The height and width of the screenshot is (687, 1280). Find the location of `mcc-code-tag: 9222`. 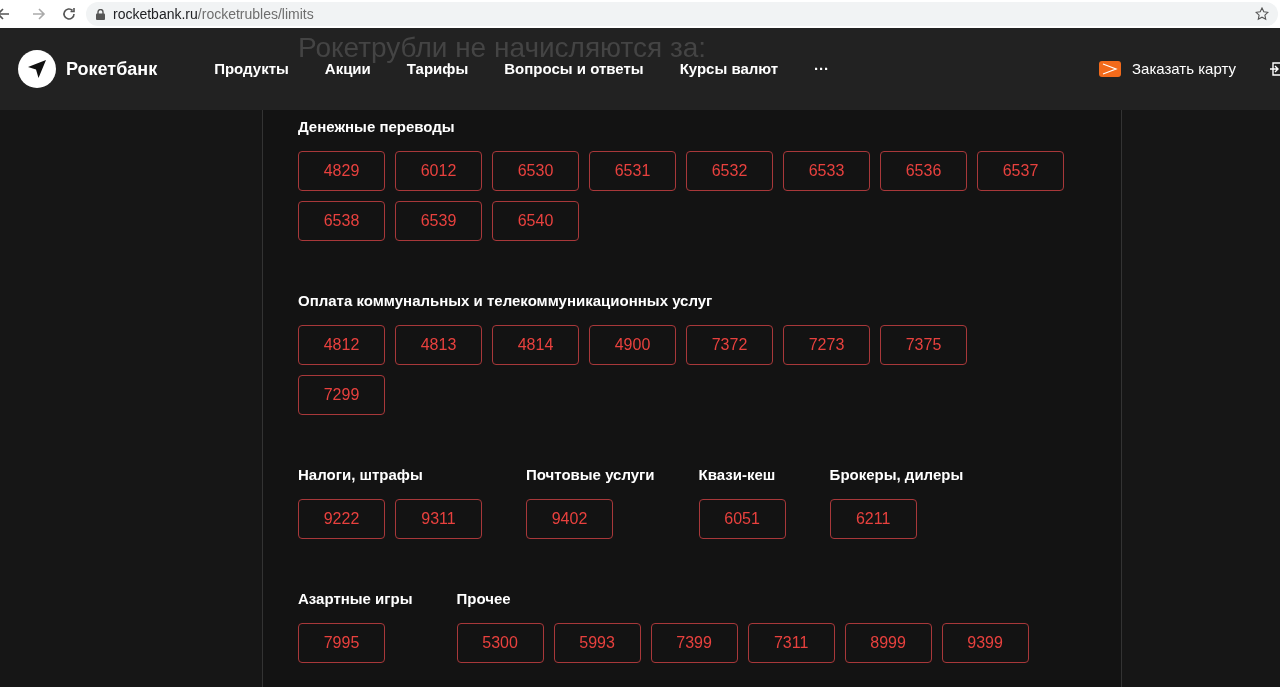

mcc-code-tag: 9222 is located at coordinates (341, 519).